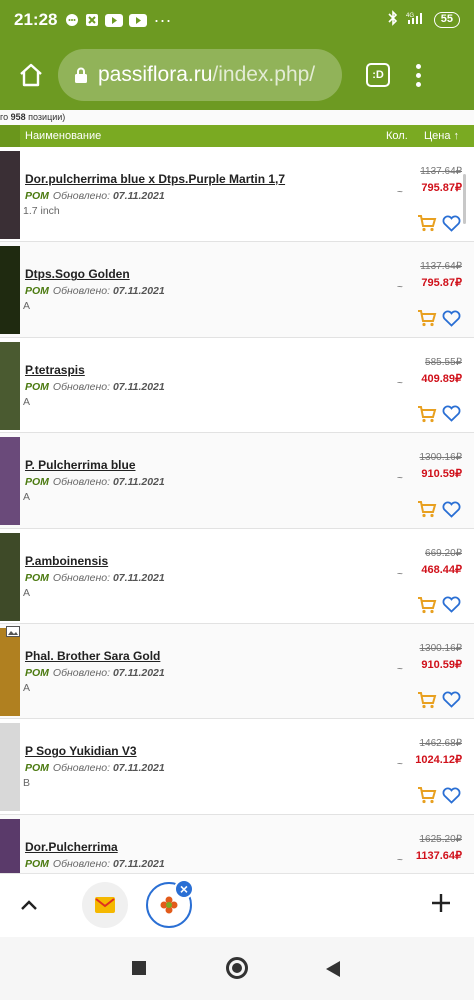  I want to click on home-nav-button, so click(237, 968).